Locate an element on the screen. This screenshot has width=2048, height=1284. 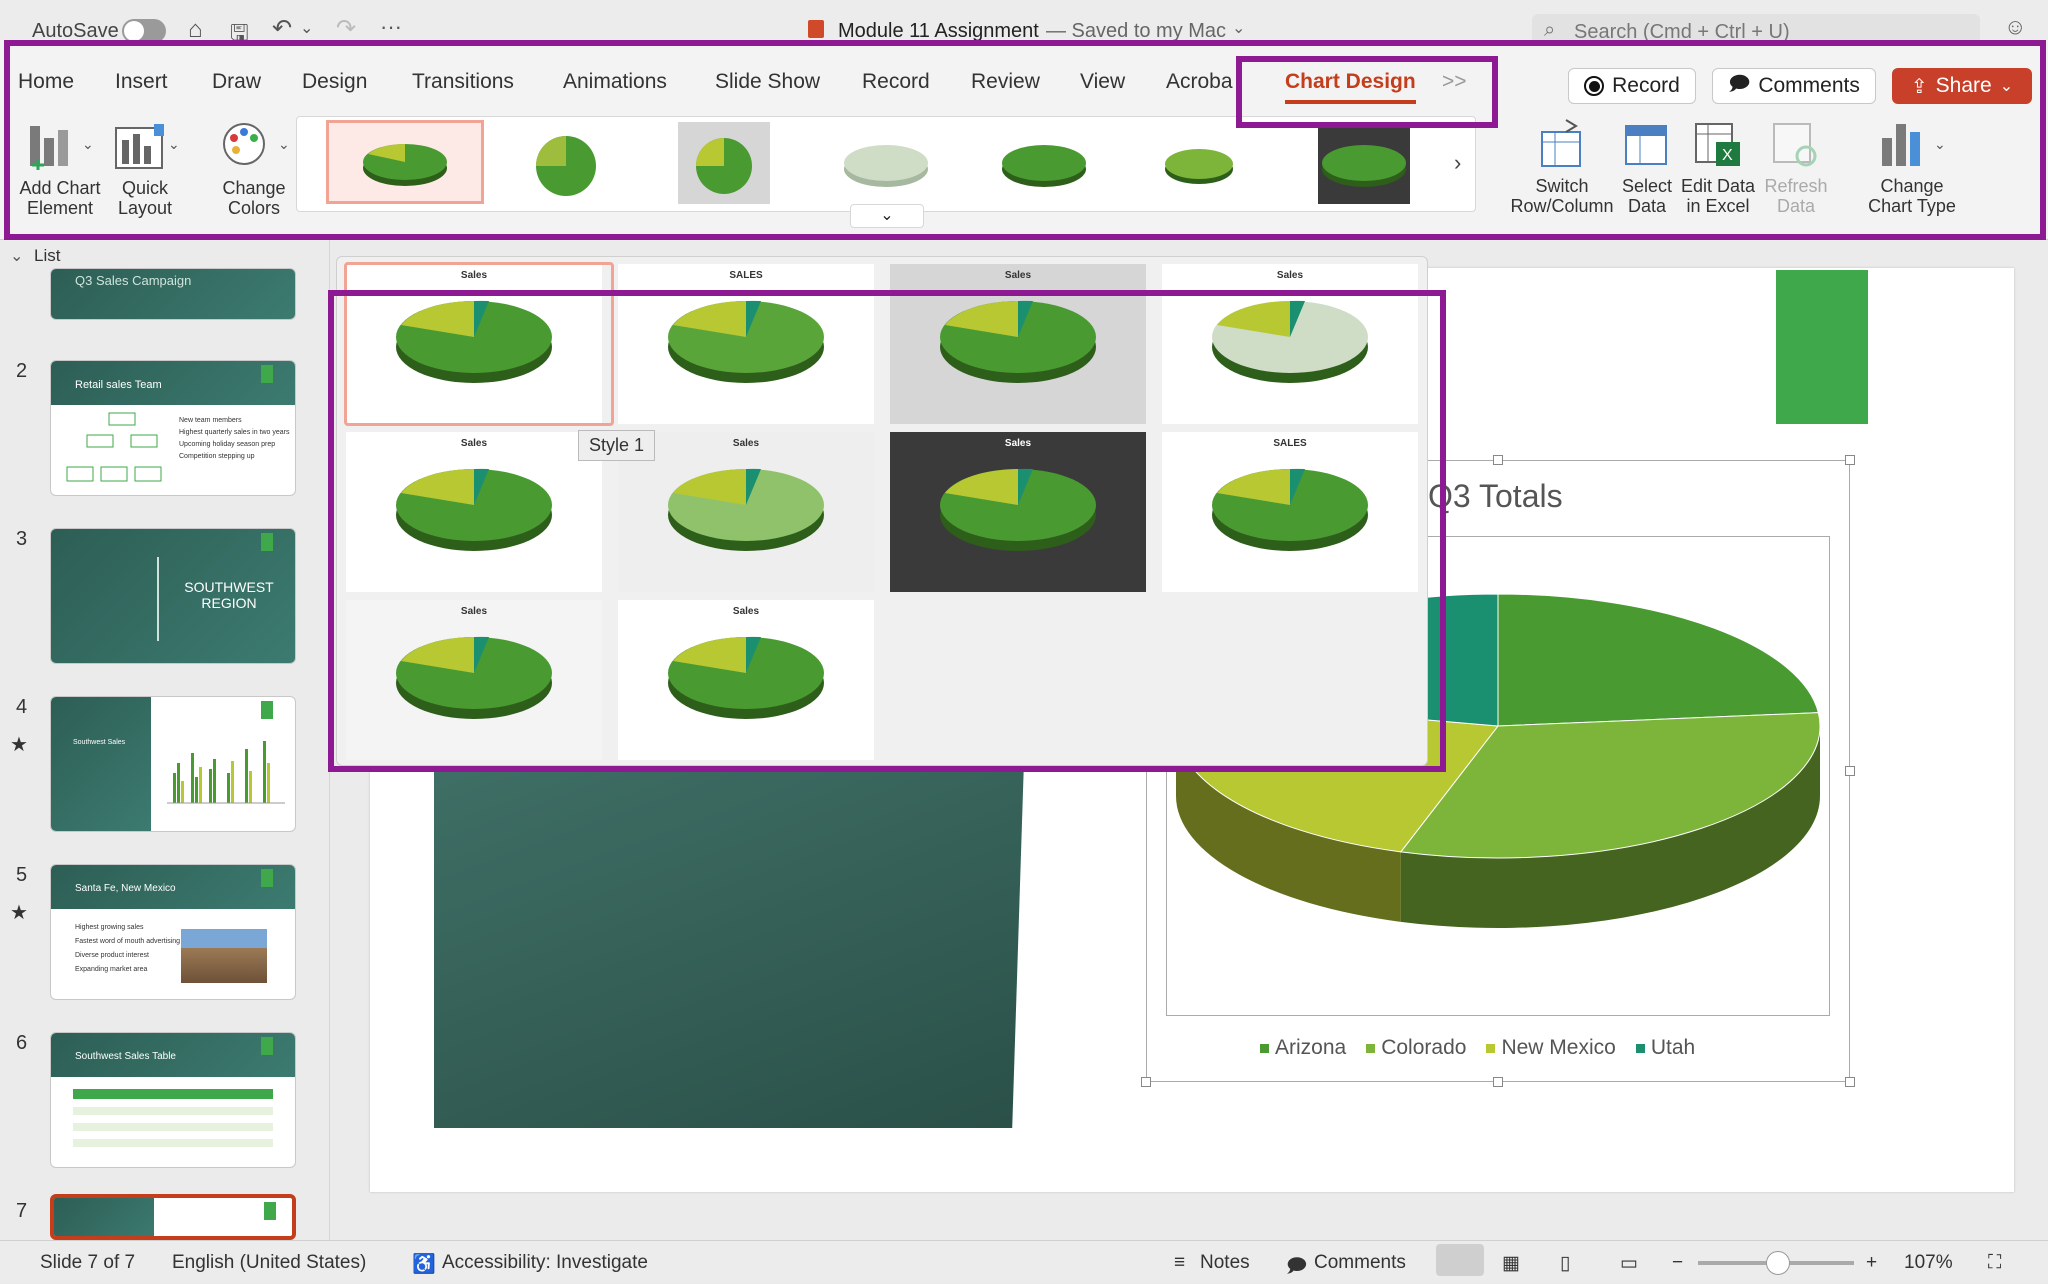
team-bullet-3: Upcoming holiday season prep is located at coordinates (227, 444).